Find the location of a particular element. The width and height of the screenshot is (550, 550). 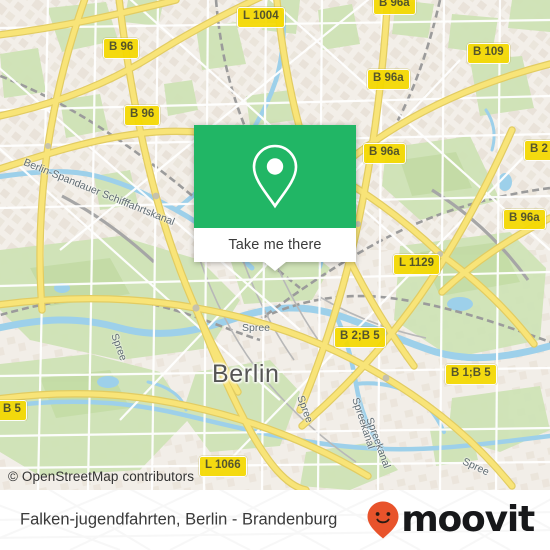

city-label-berlin: Berlin is located at coordinates (246, 374).